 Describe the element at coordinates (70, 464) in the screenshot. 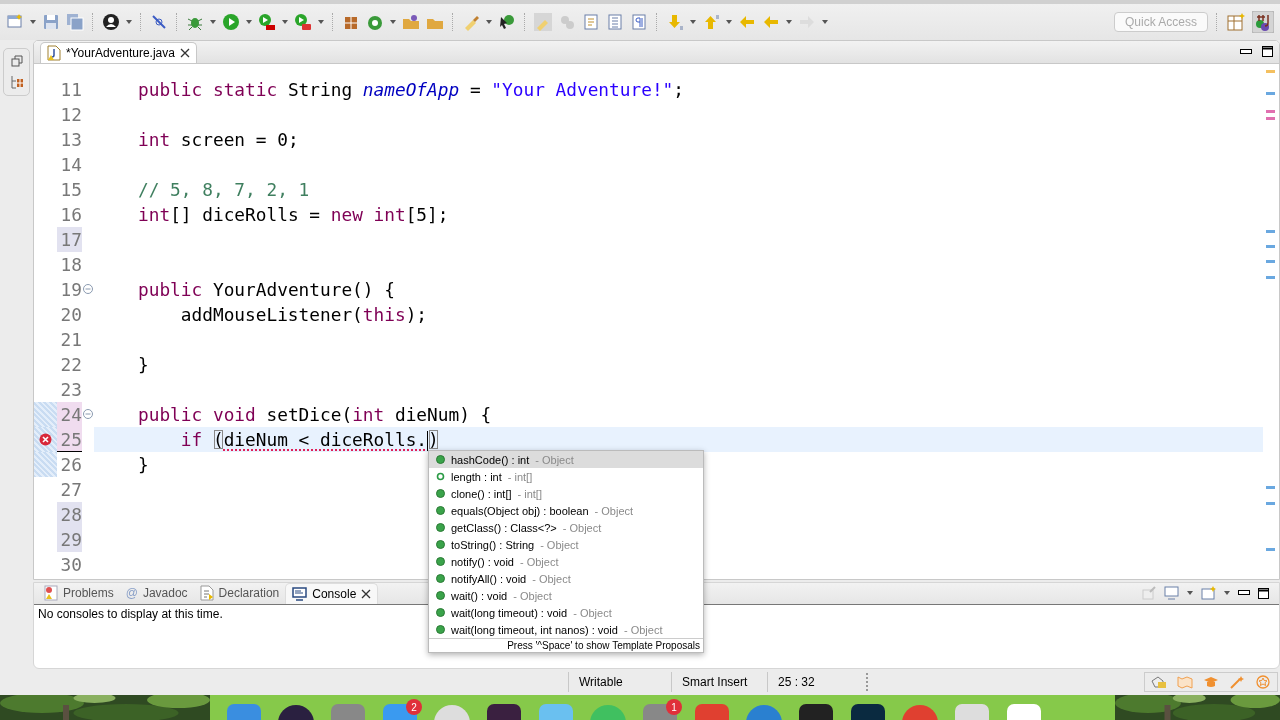

I see `line-number: 26` at that location.